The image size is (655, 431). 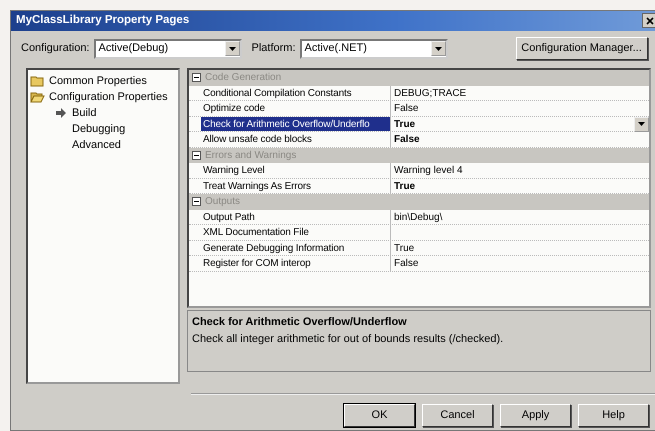 I want to click on property-name: Output Path, so click(x=296, y=217).